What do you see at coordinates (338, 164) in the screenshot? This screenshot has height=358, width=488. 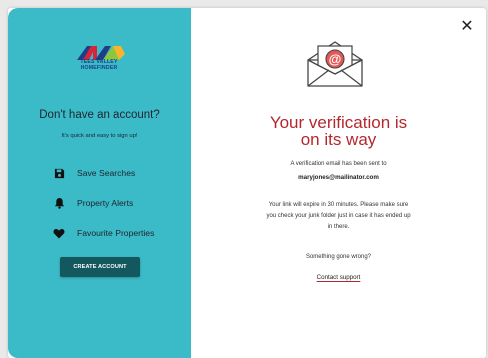 I see `sent-notice: A verification email has been sent to` at bounding box center [338, 164].